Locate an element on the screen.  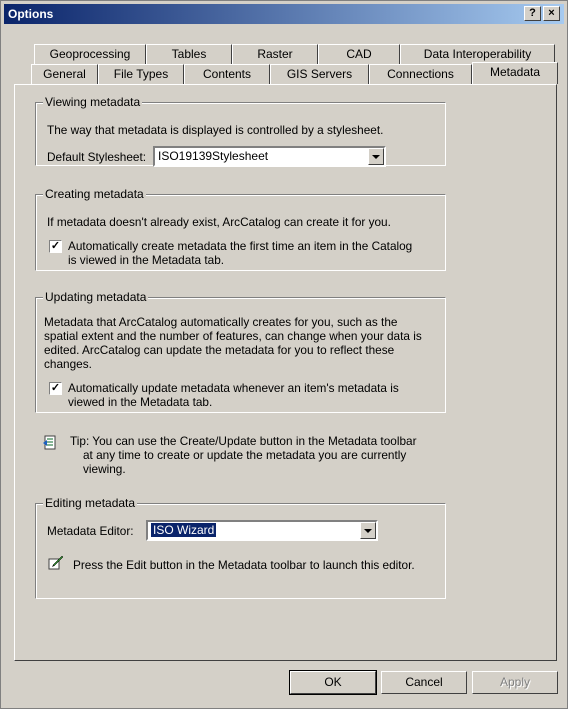
group-legend: Editing metadata is located at coordinates (90, 503).